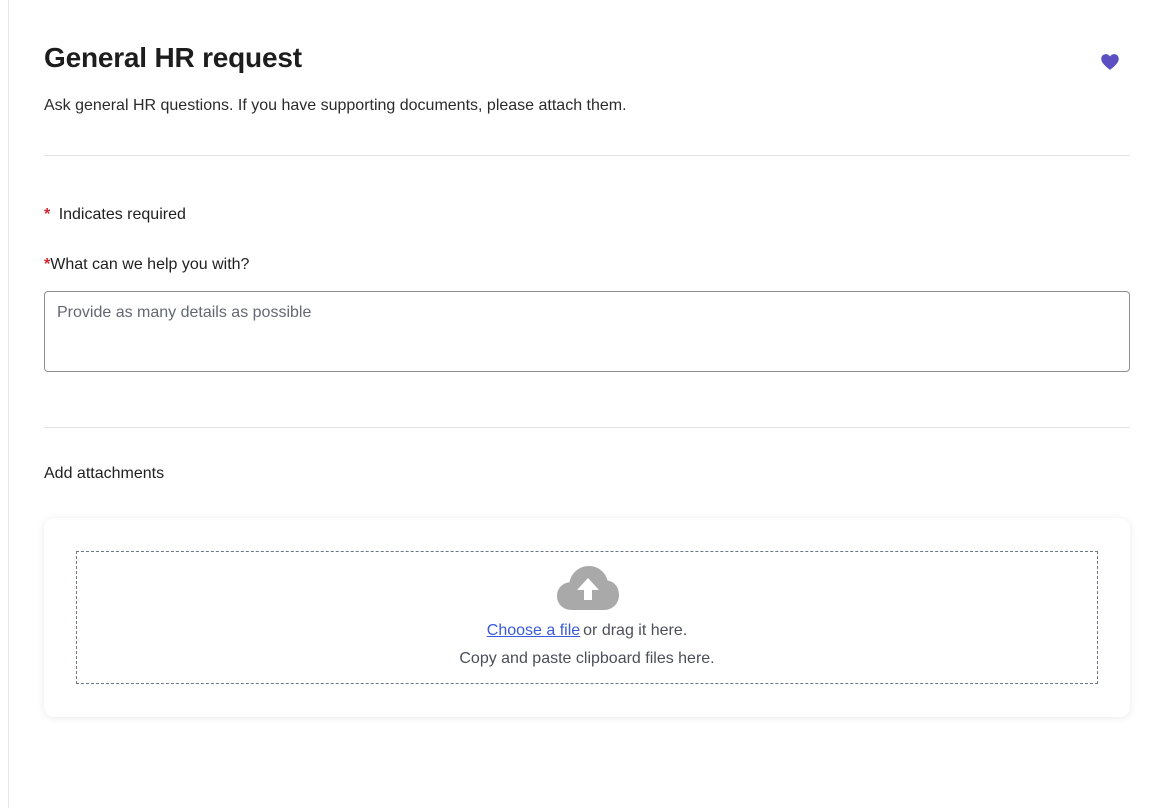  What do you see at coordinates (588, 588) in the screenshot?
I see `cloud-upload-icon` at bounding box center [588, 588].